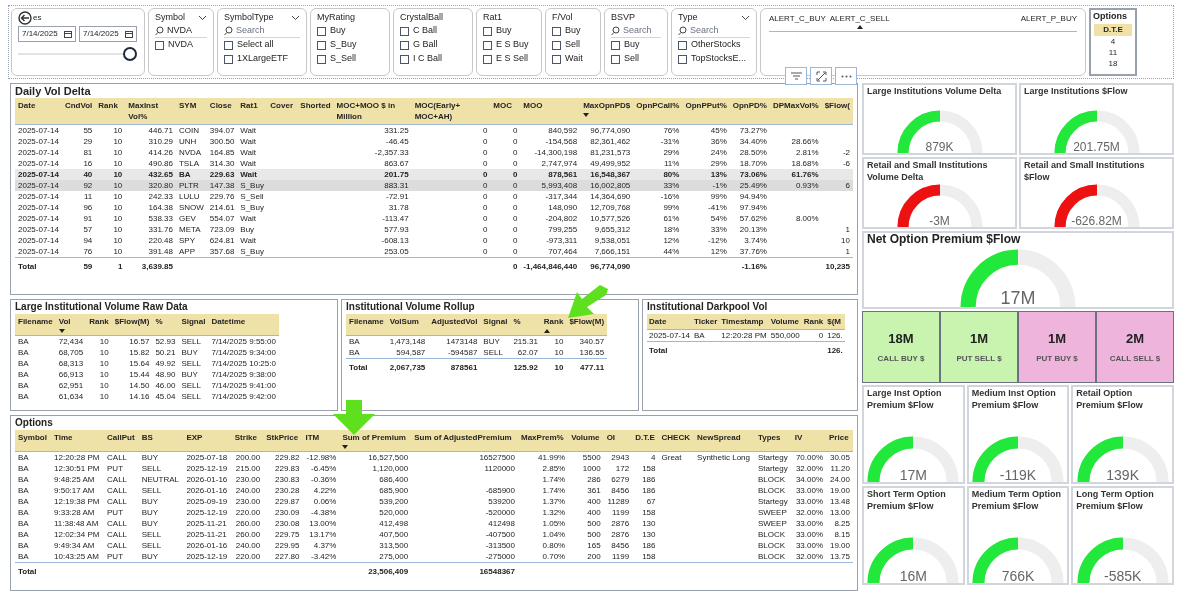 This screenshot has height=604, width=1200. Describe the element at coordinates (263, 59) in the screenshot. I see `checkbox-label: 1XLargeETF` at that location.